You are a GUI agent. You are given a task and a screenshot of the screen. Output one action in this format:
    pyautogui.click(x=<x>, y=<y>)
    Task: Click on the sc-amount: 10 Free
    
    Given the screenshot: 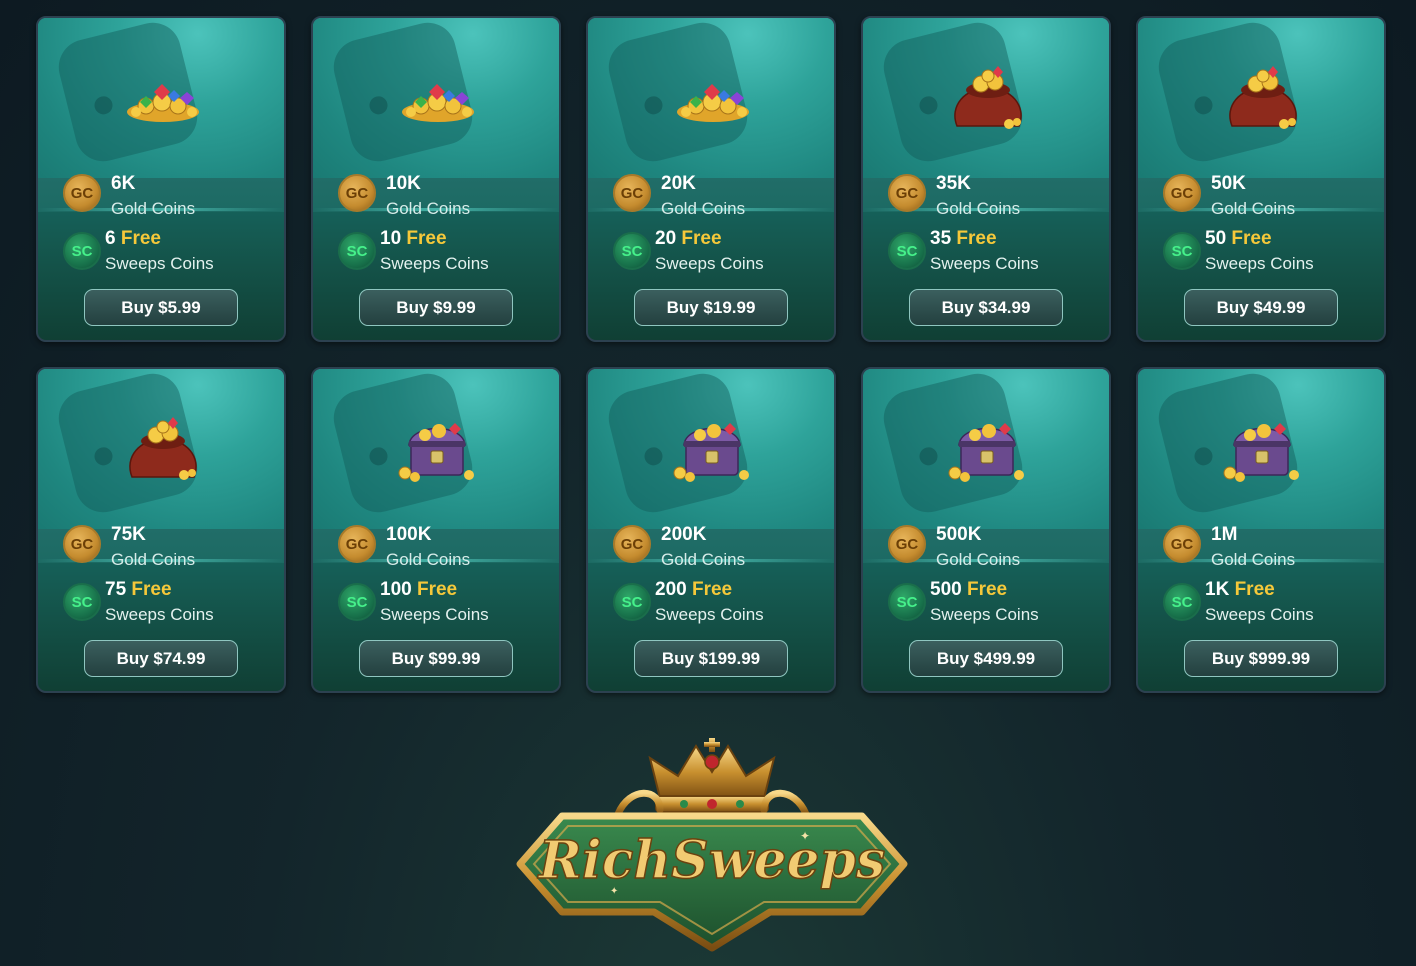 What is the action you would take?
    pyautogui.click(x=413, y=239)
    